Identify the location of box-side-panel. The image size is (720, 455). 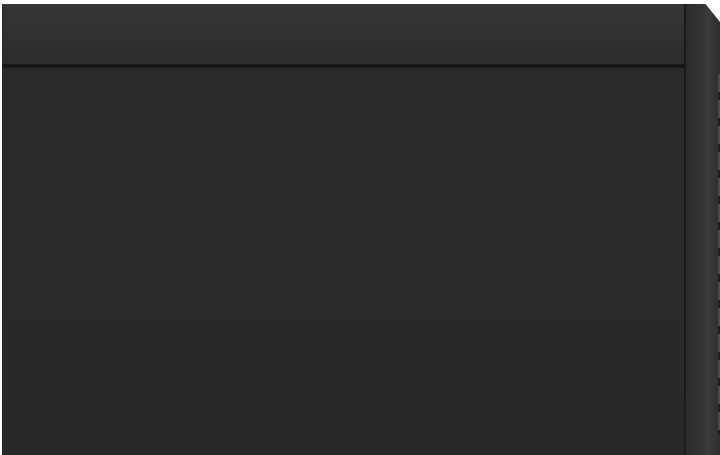
(702, 229).